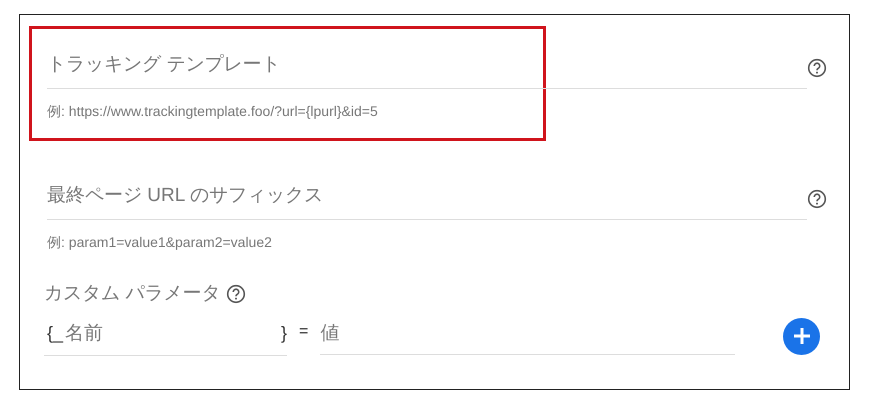 This screenshot has width=873, height=413. Describe the element at coordinates (528, 336) in the screenshot. I see `value-field: 値` at that location.